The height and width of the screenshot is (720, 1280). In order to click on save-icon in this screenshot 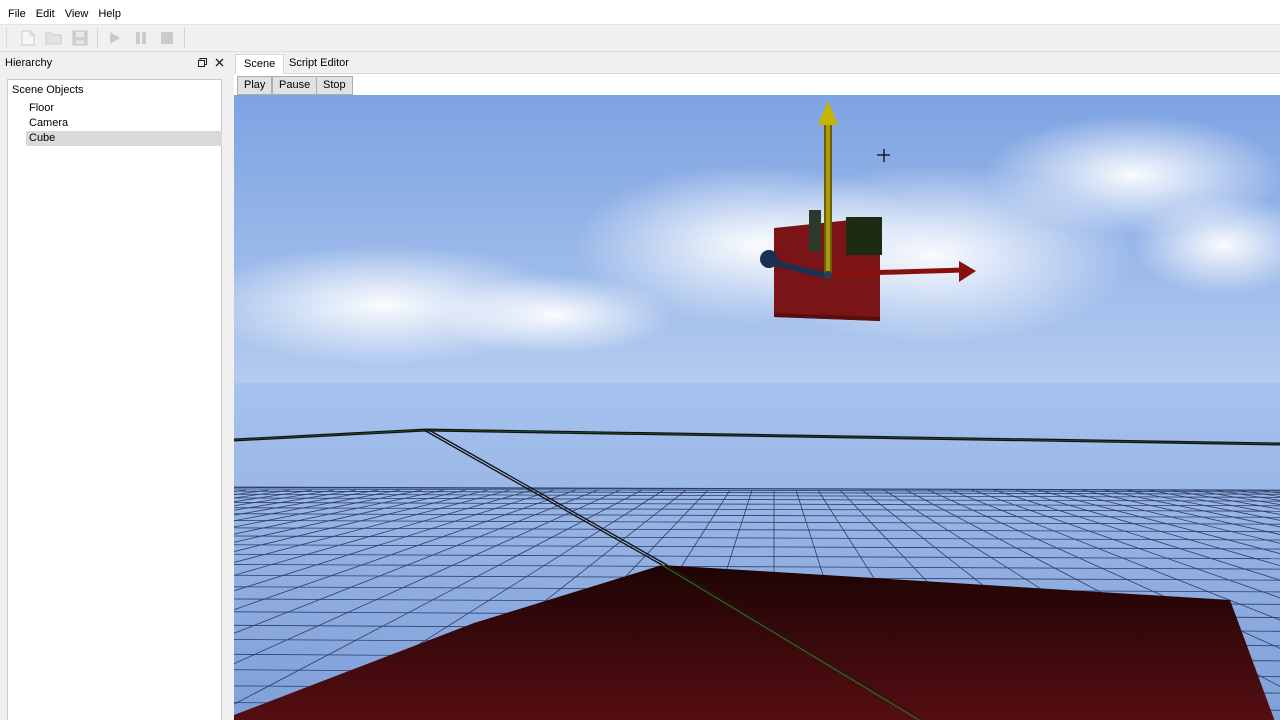, I will do `click(80, 38)`.